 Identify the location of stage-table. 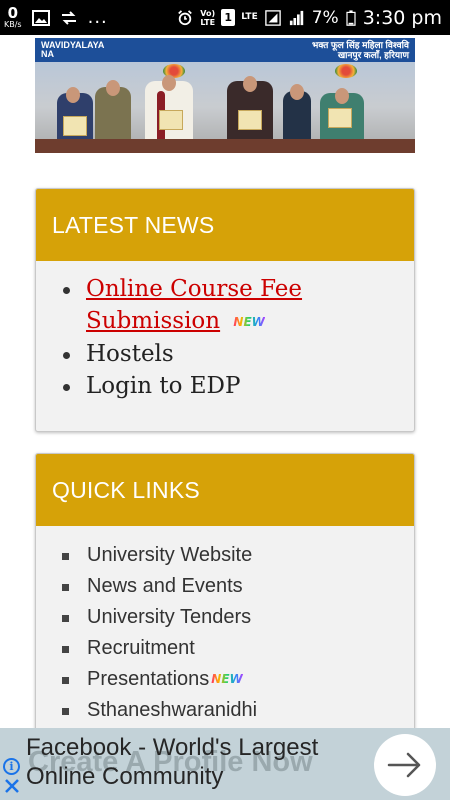
(225, 146).